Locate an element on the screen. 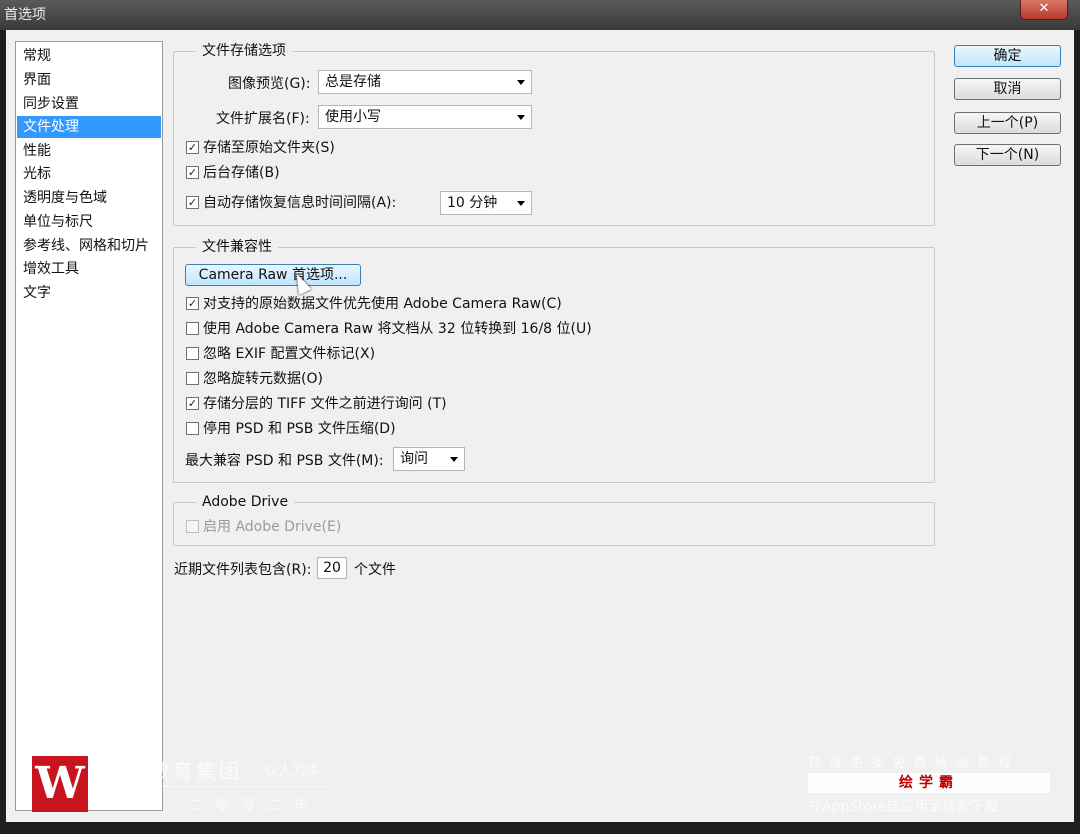 This screenshot has height=834, width=1080. promo-brand: 绘学霸 is located at coordinates (929, 783).